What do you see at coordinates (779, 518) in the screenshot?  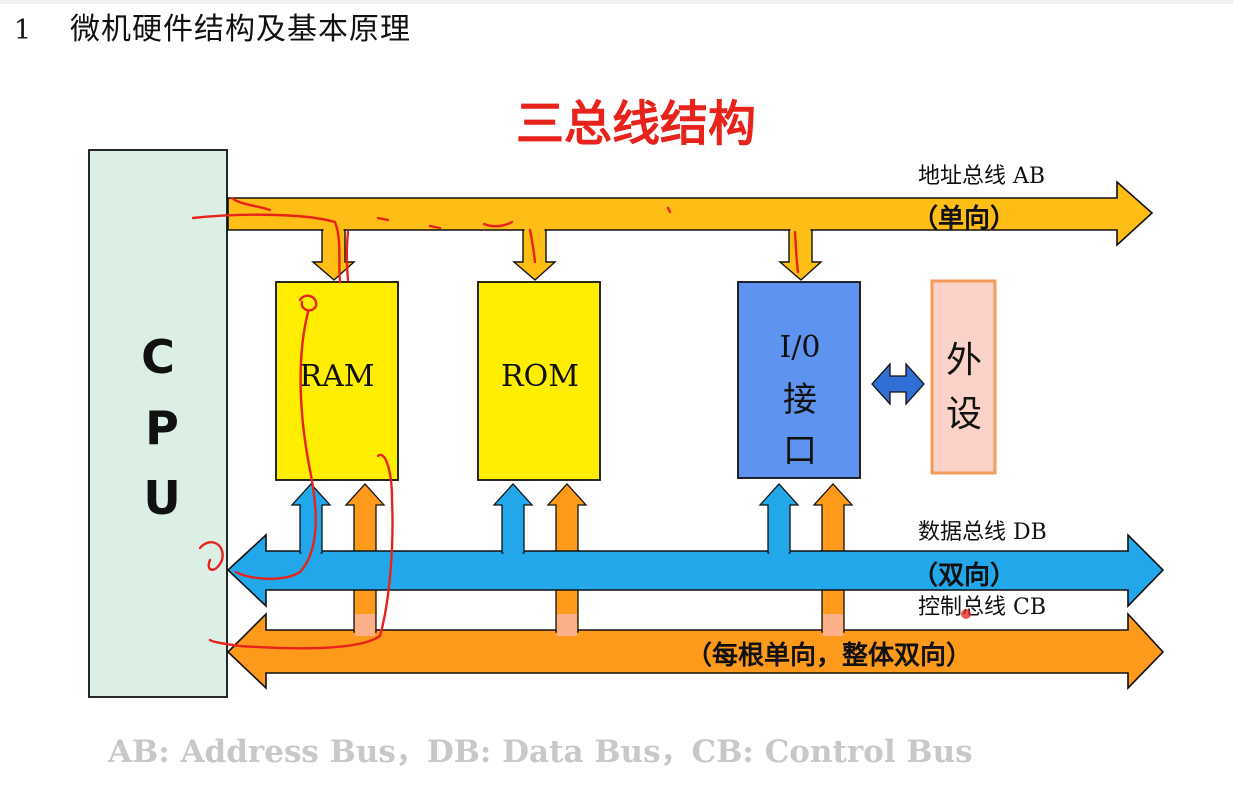 I see `data-stub-io` at bounding box center [779, 518].